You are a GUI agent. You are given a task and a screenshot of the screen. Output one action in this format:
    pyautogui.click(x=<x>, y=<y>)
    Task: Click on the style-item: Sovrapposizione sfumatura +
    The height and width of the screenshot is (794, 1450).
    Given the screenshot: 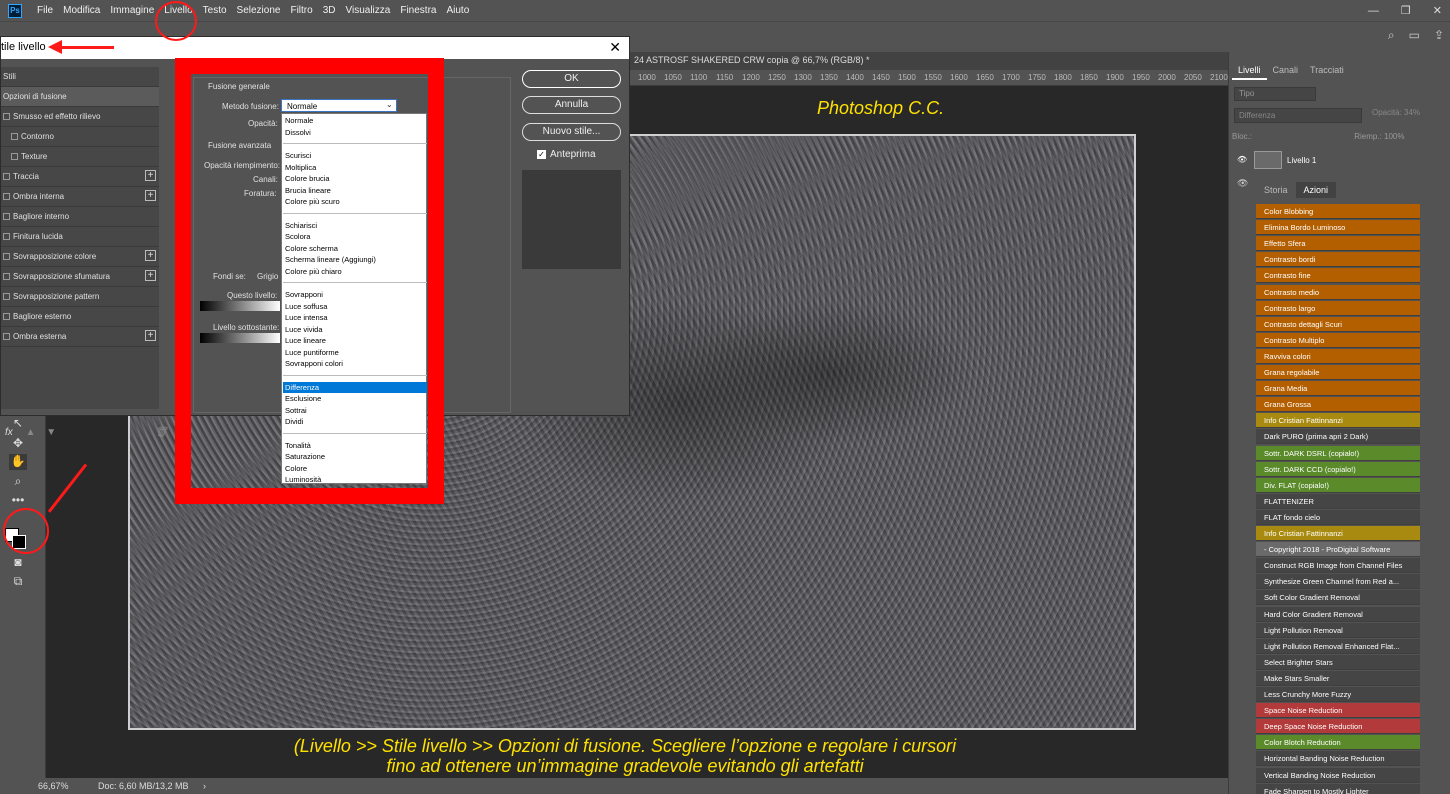 What is the action you would take?
    pyautogui.click(x=80, y=277)
    